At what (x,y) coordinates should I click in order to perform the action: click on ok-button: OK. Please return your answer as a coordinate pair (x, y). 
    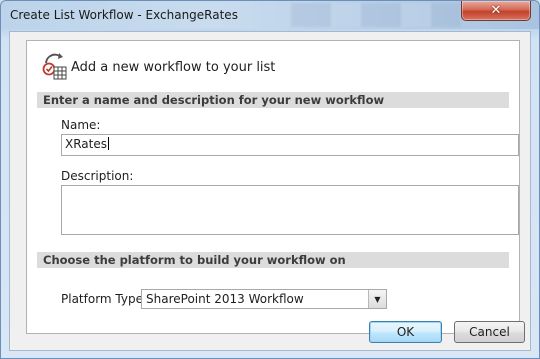
    Looking at the image, I should click on (405, 332).